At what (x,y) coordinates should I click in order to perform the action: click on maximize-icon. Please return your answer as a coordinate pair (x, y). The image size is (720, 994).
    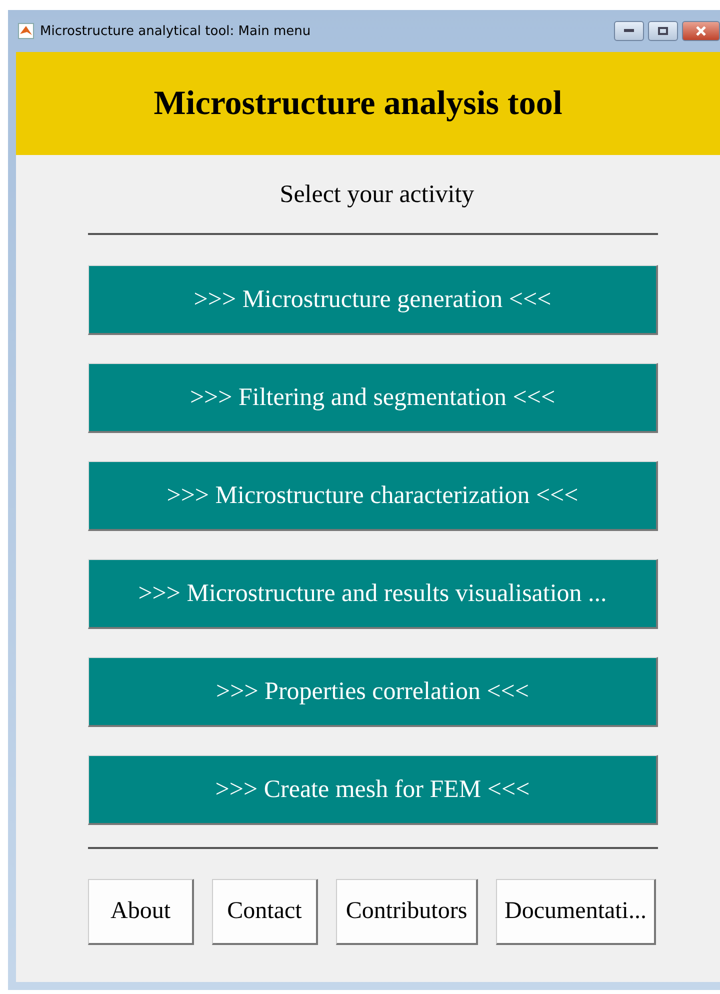
    Looking at the image, I should click on (663, 31).